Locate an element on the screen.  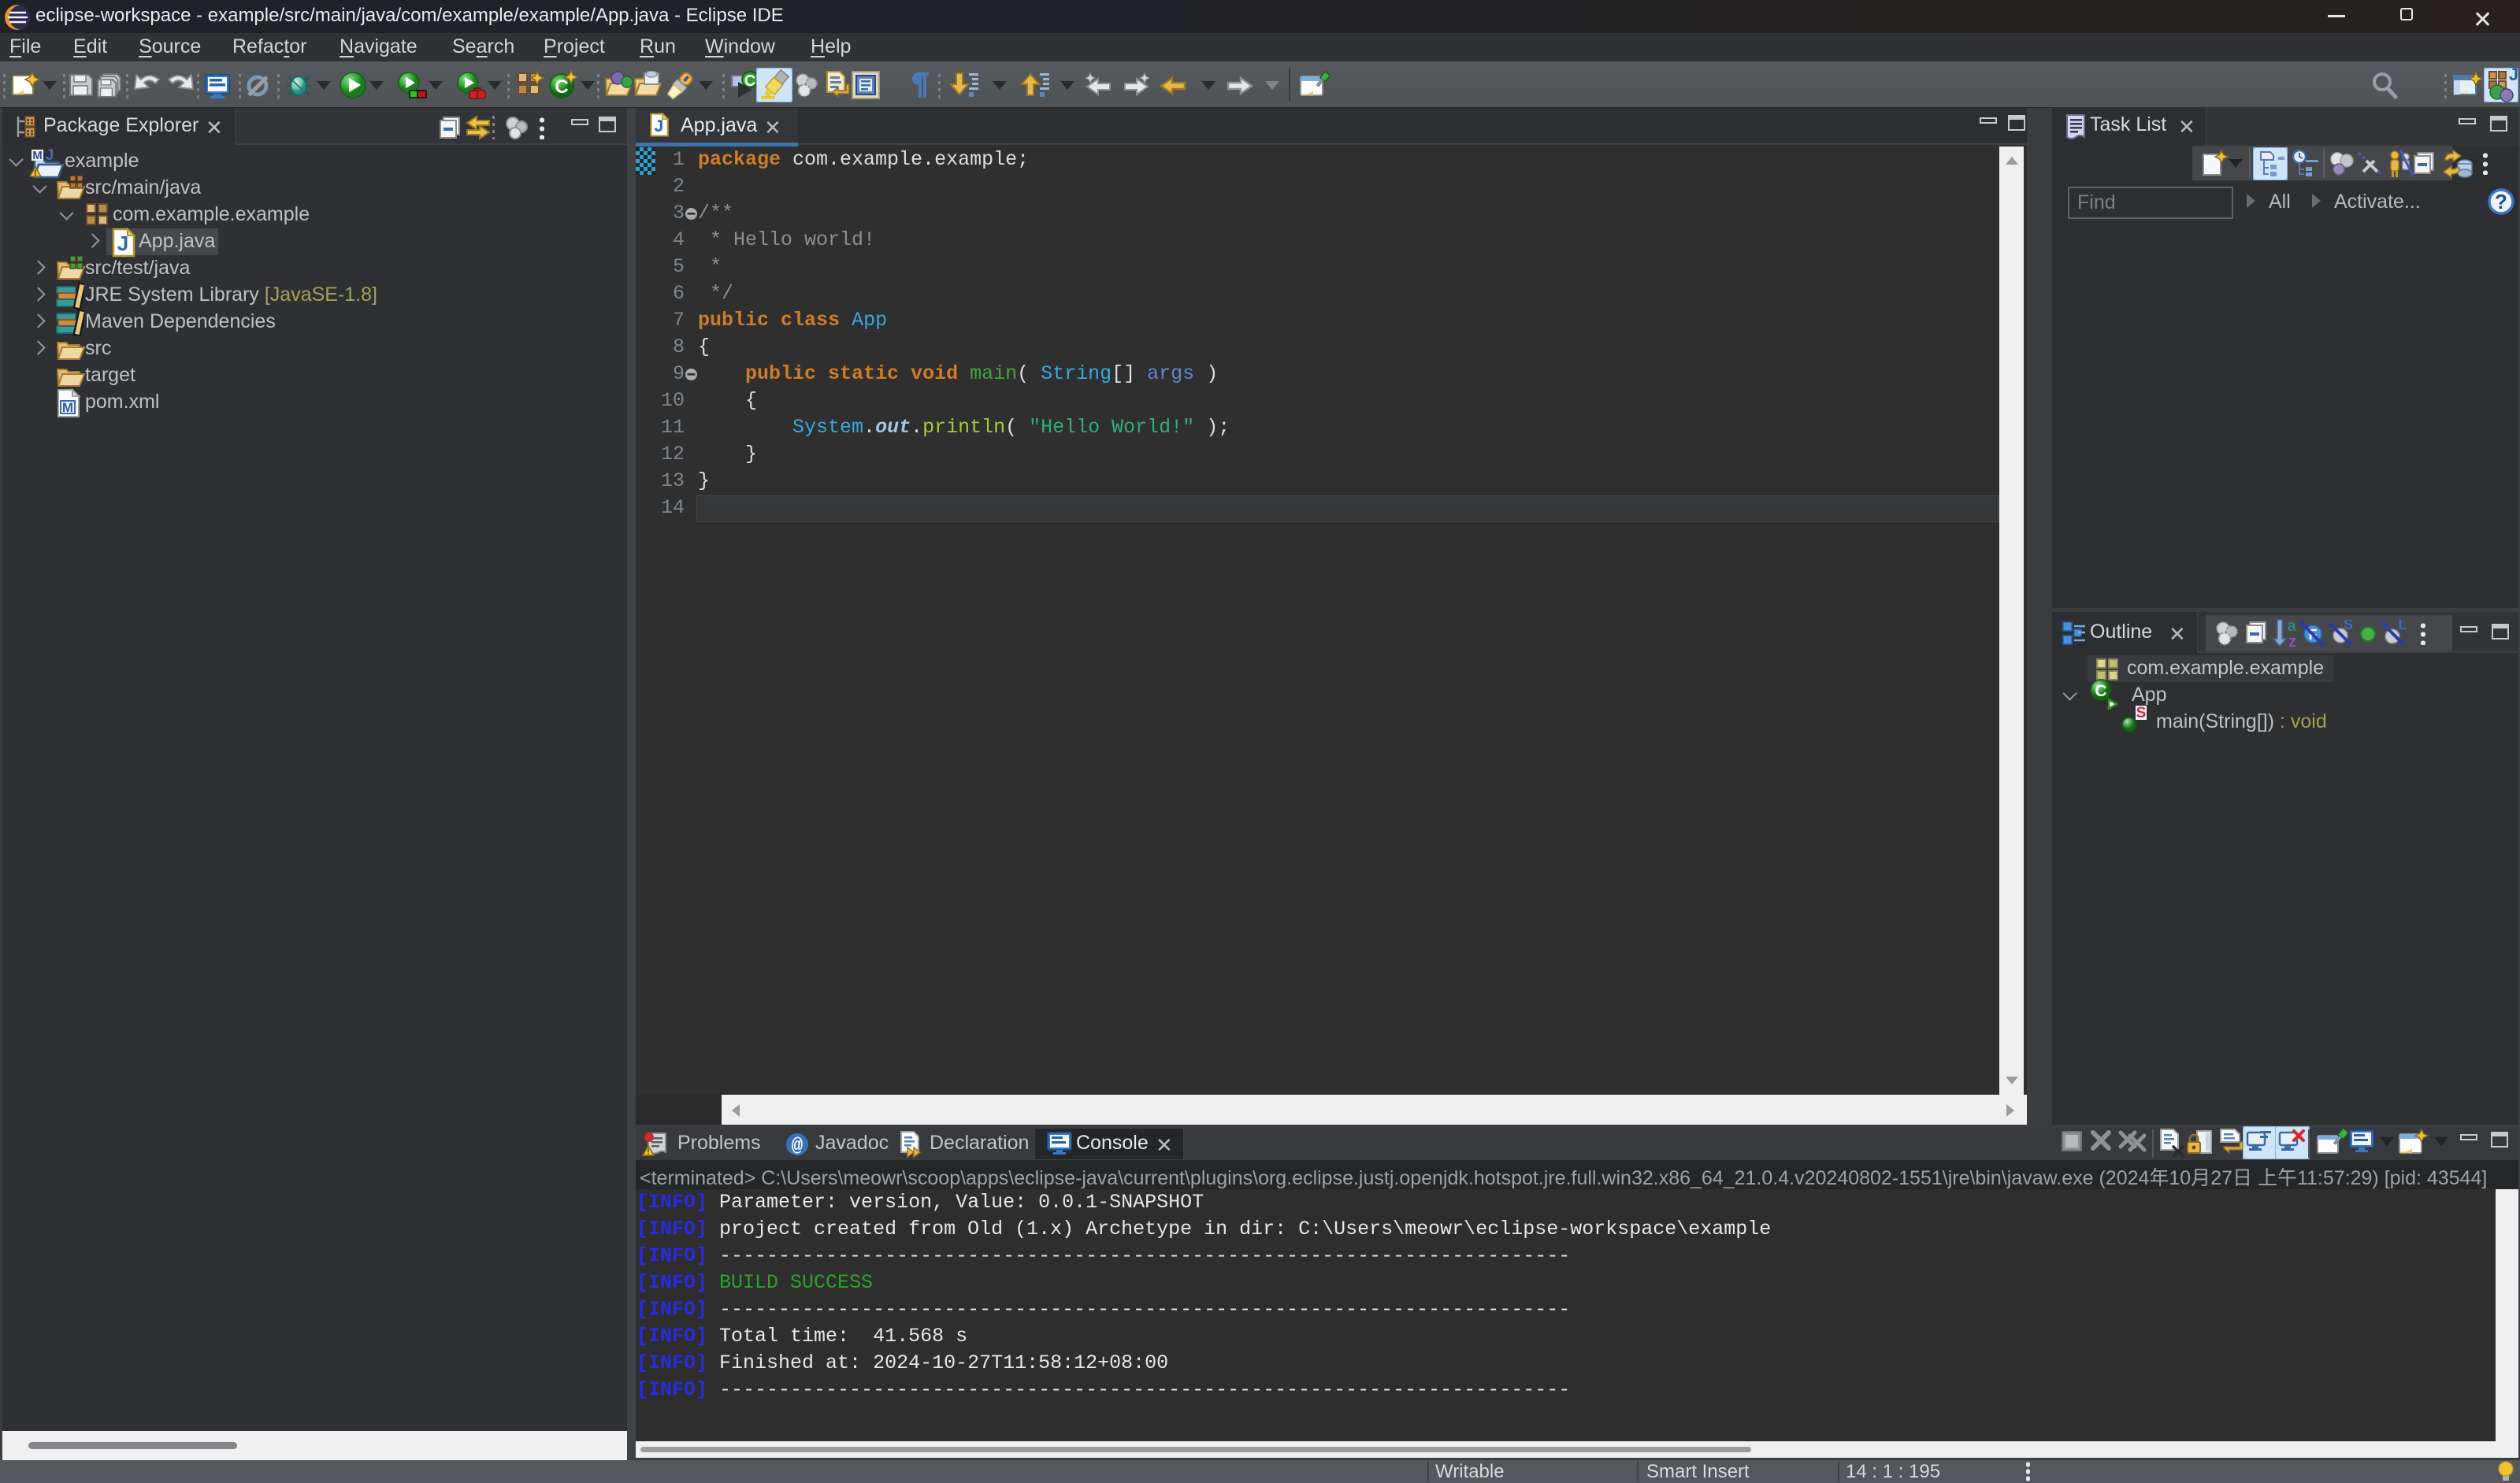
svg-text: z is located at coordinates (2292, 640).